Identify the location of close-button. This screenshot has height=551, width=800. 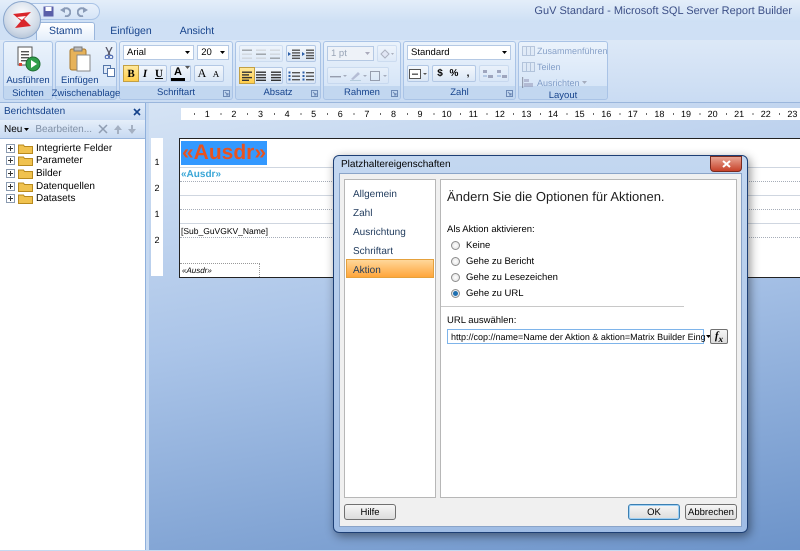
(726, 164).